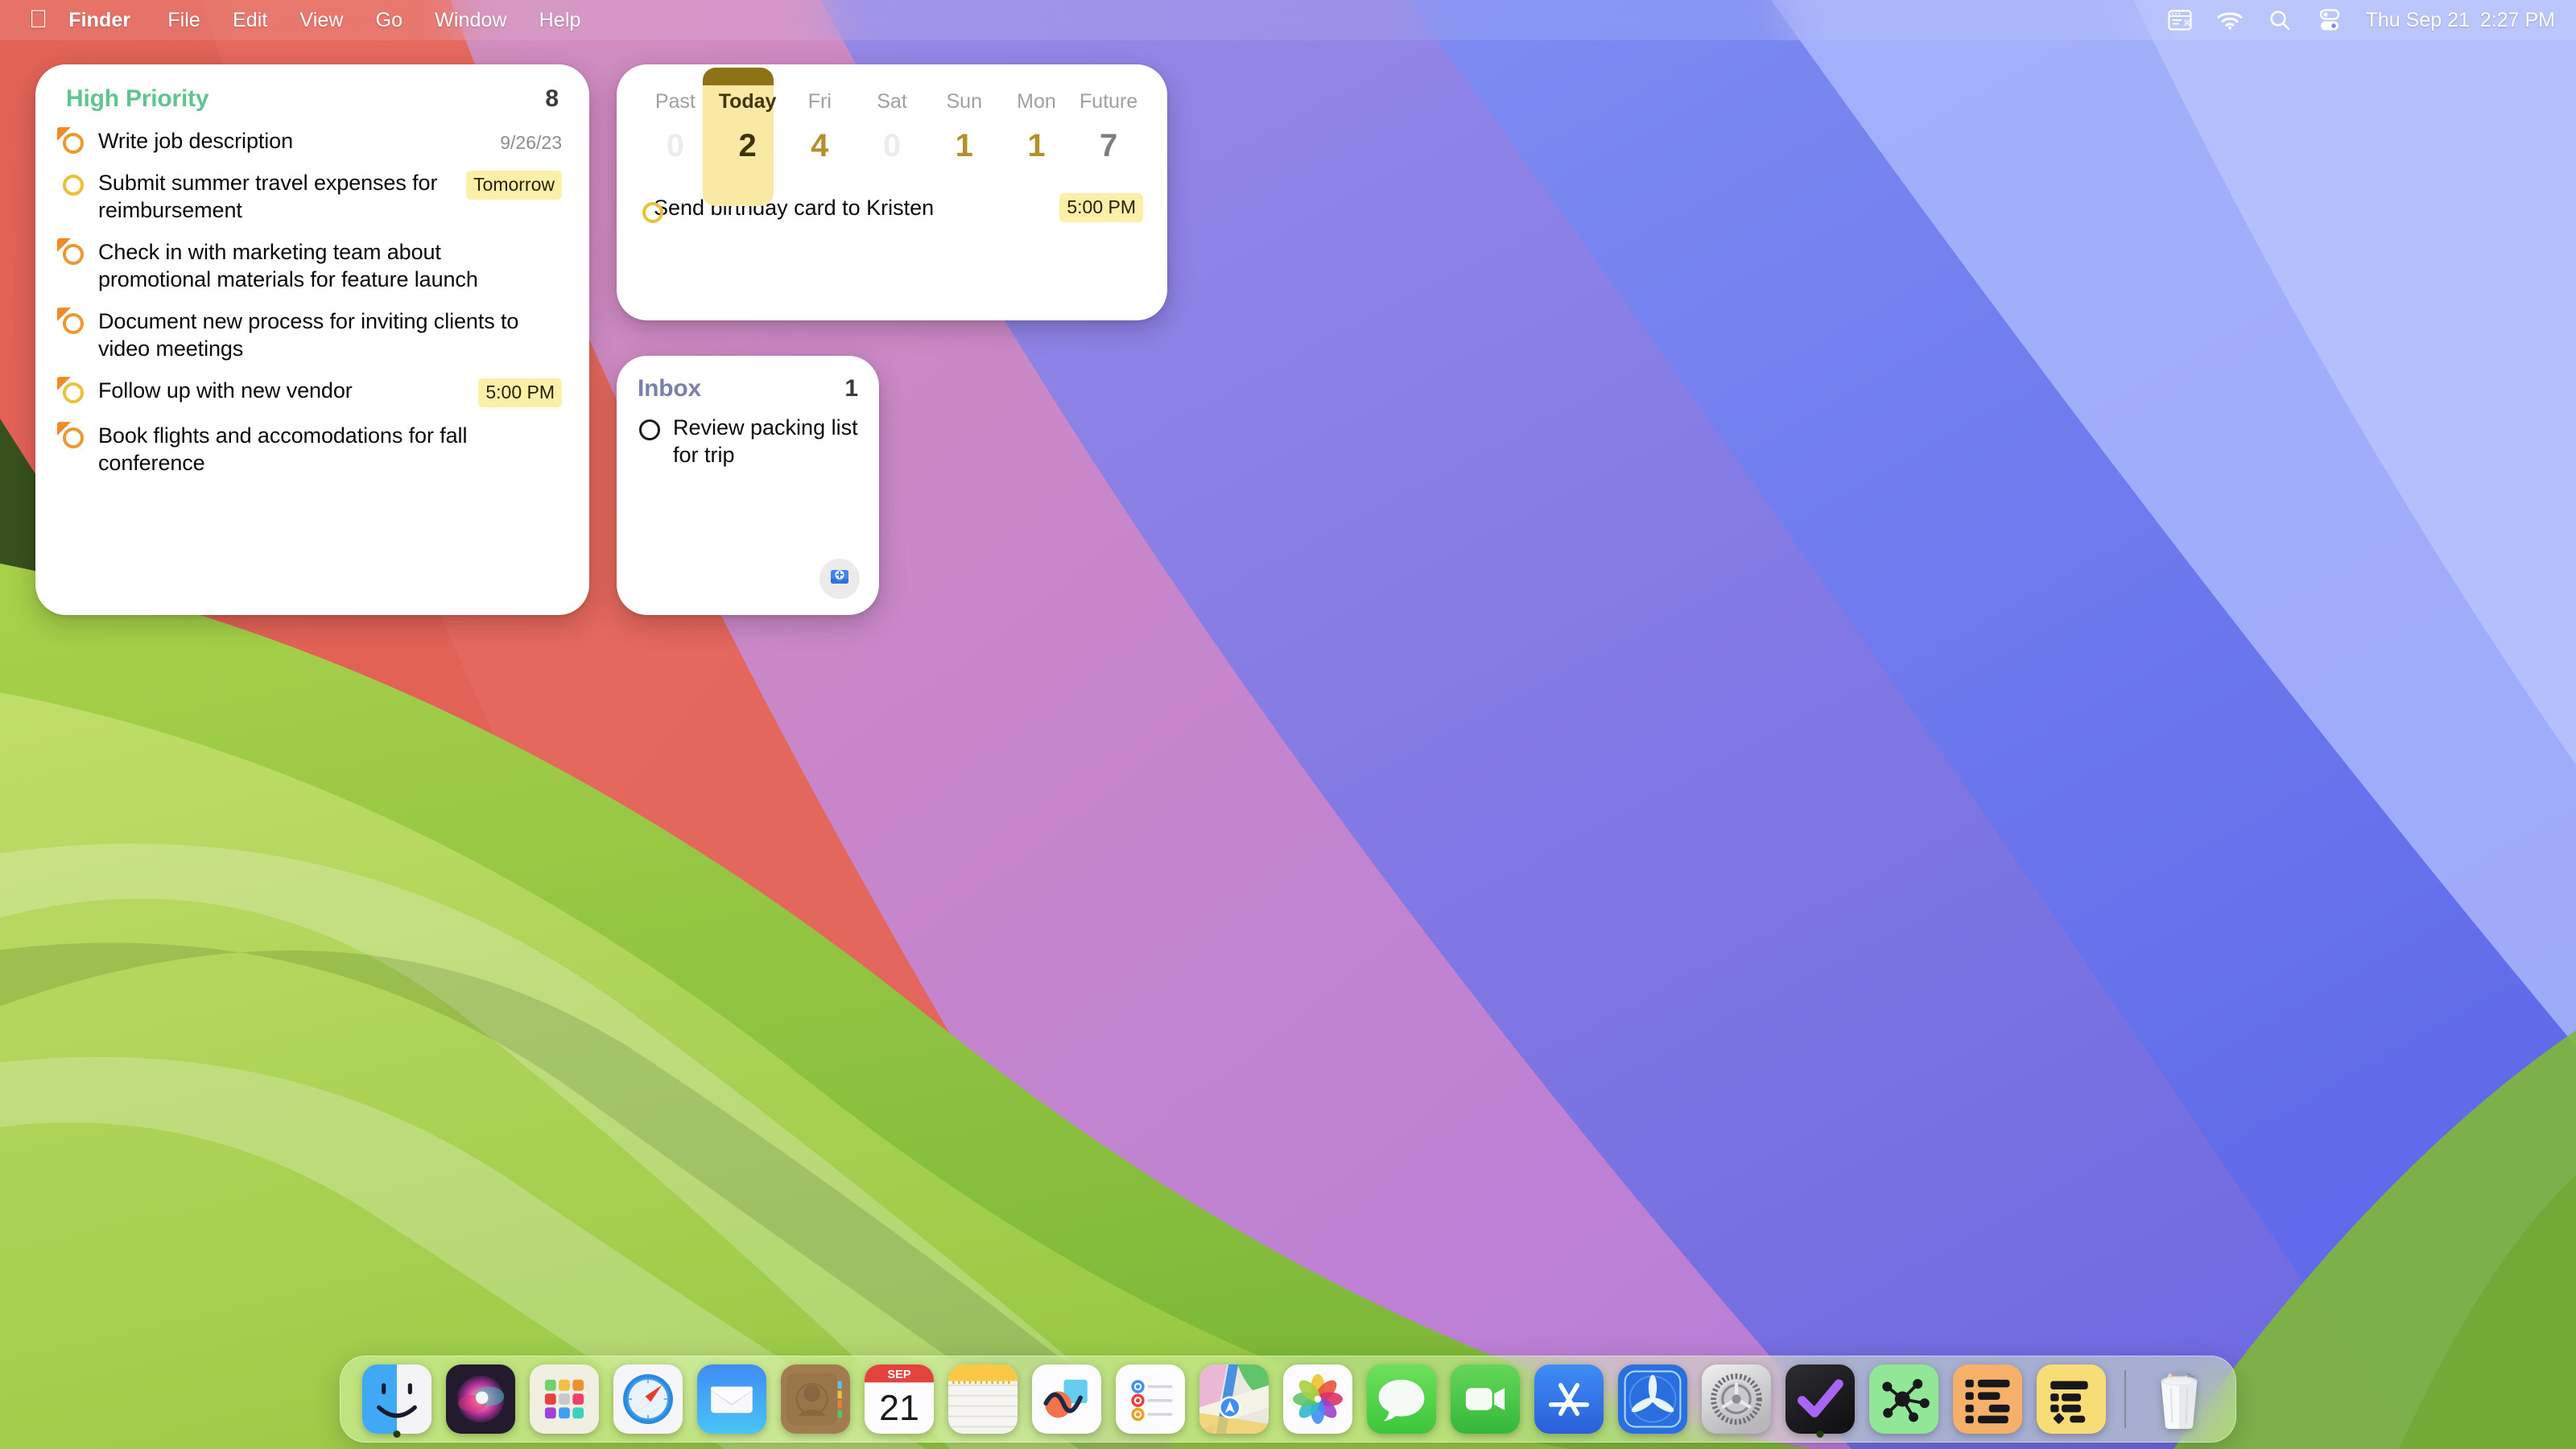  Describe the element at coordinates (2280, 20) in the screenshot. I see `spotlight-search-icon` at that location.